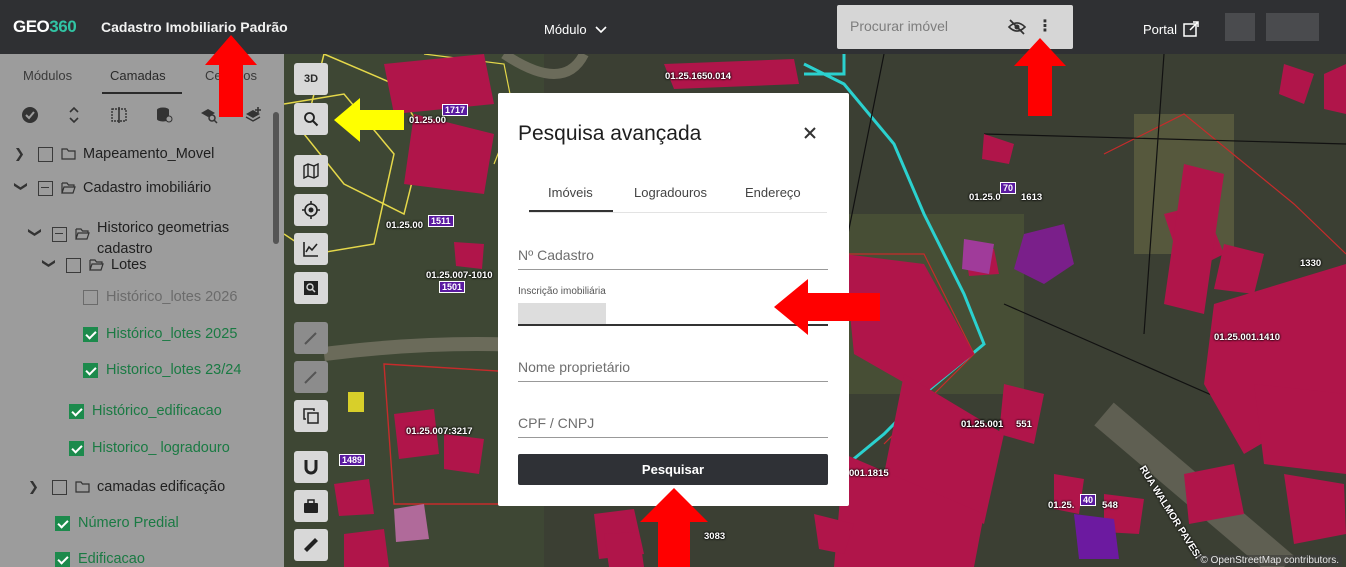  I want to click on tree-item-label: Historico geometrias cadastro, so click(163, 239).